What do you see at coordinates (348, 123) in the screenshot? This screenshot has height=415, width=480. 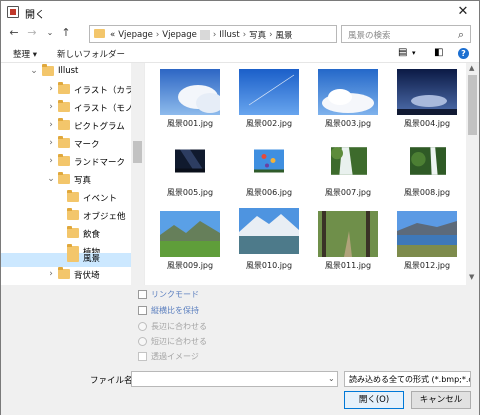 I see `file-name: 風景003.jpg` at bounding box center [348, 123].